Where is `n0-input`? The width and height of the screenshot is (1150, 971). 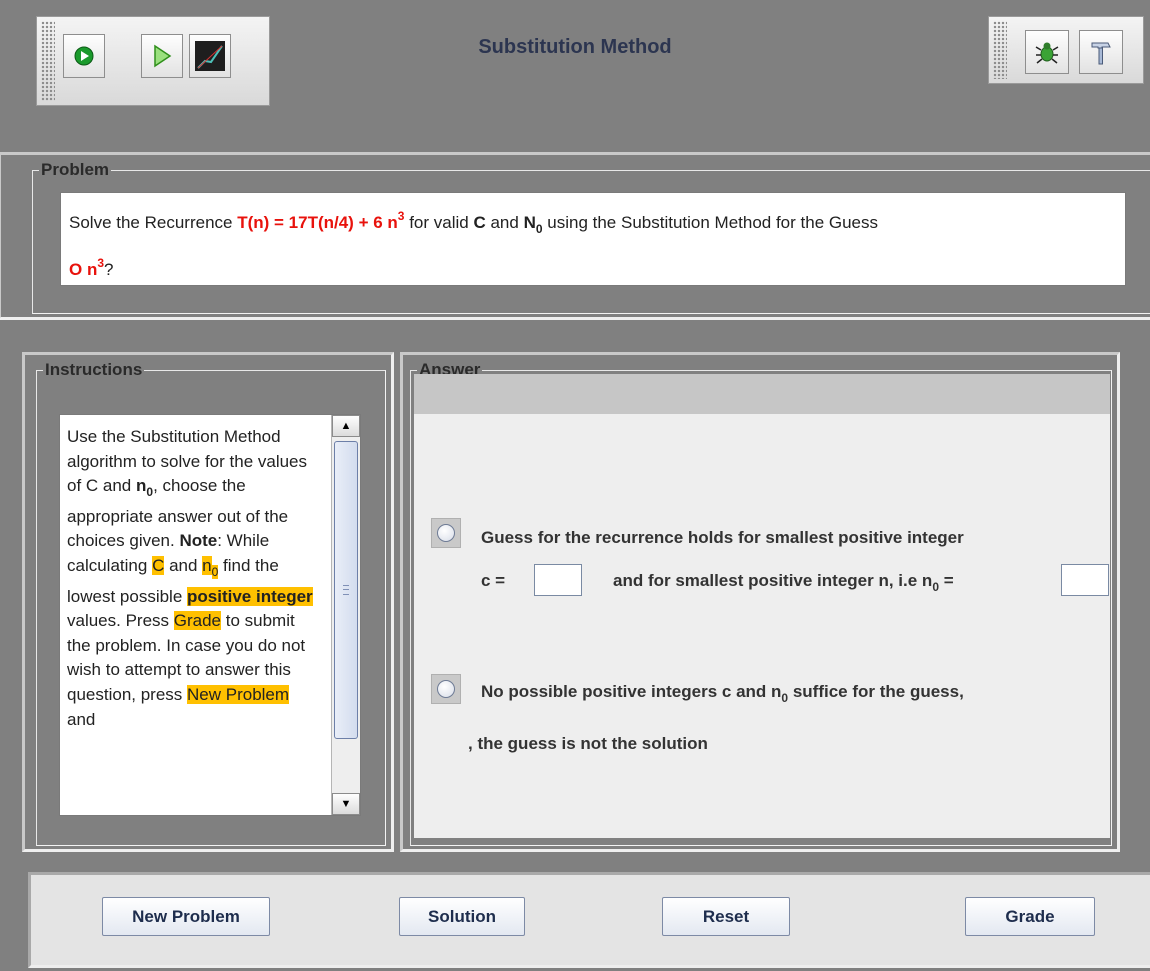
n0-input is located at coordinates (1085, 580).